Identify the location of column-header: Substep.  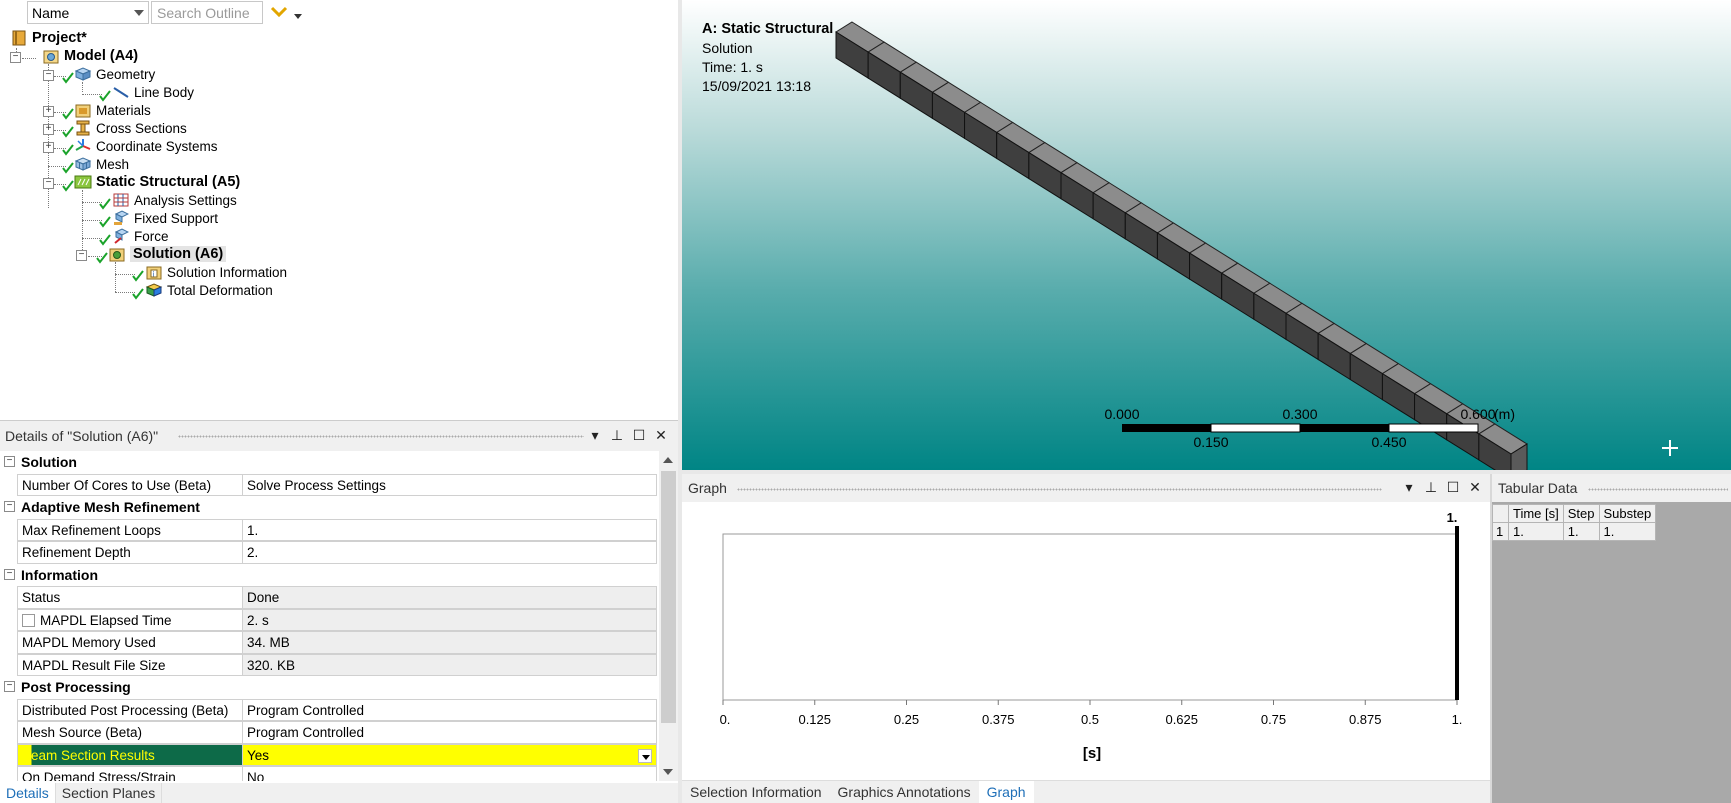
(1627, 513).